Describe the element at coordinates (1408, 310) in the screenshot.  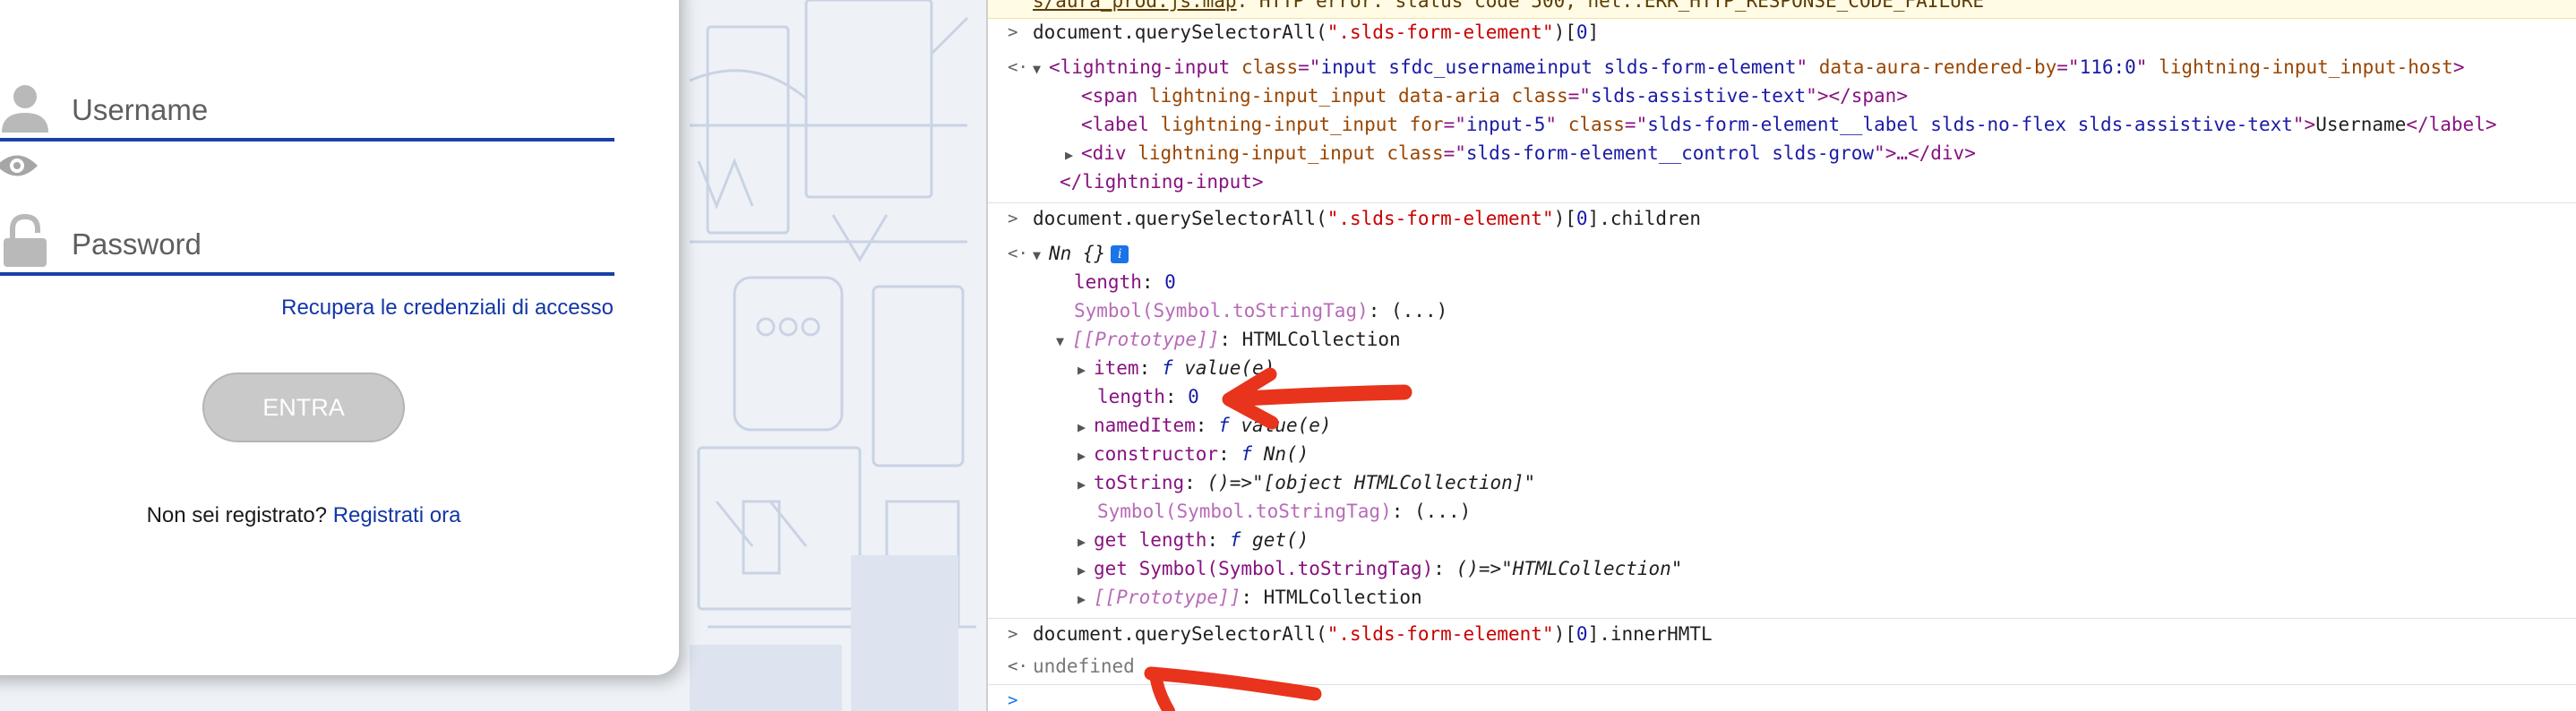
I see `prop-value: : (...)` at that location.